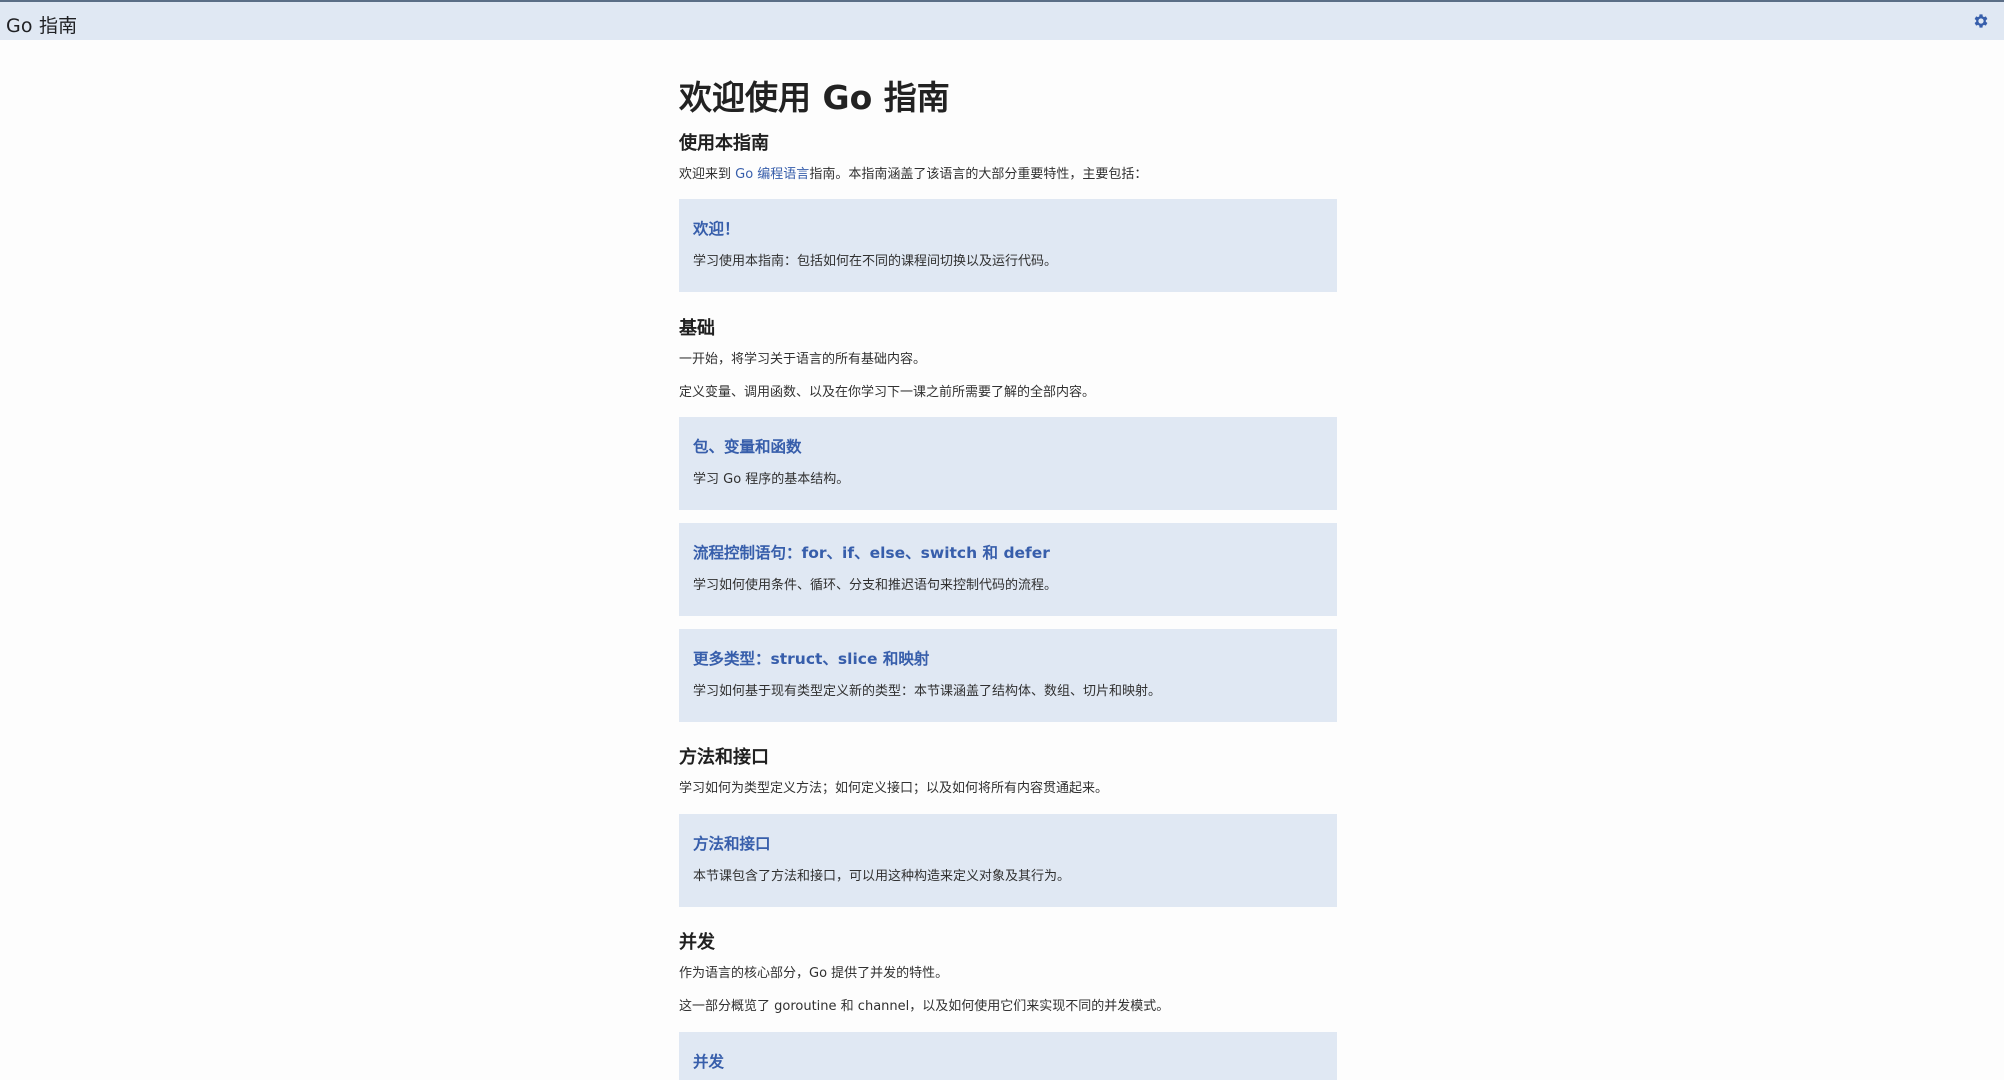 The width and height of the screenshot is (2004, 1080). Describe the element at coordinates (875, 261) in the screenshot. I see `lesson-card-desc: 学习使用本指南：包括如何在不同的课程间切换以及运行代码。` at that location.